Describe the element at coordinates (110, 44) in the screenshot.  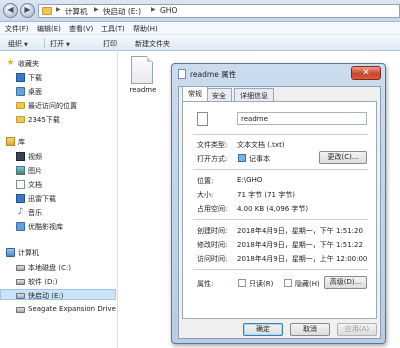
I see `print-button: 打印` at that location.